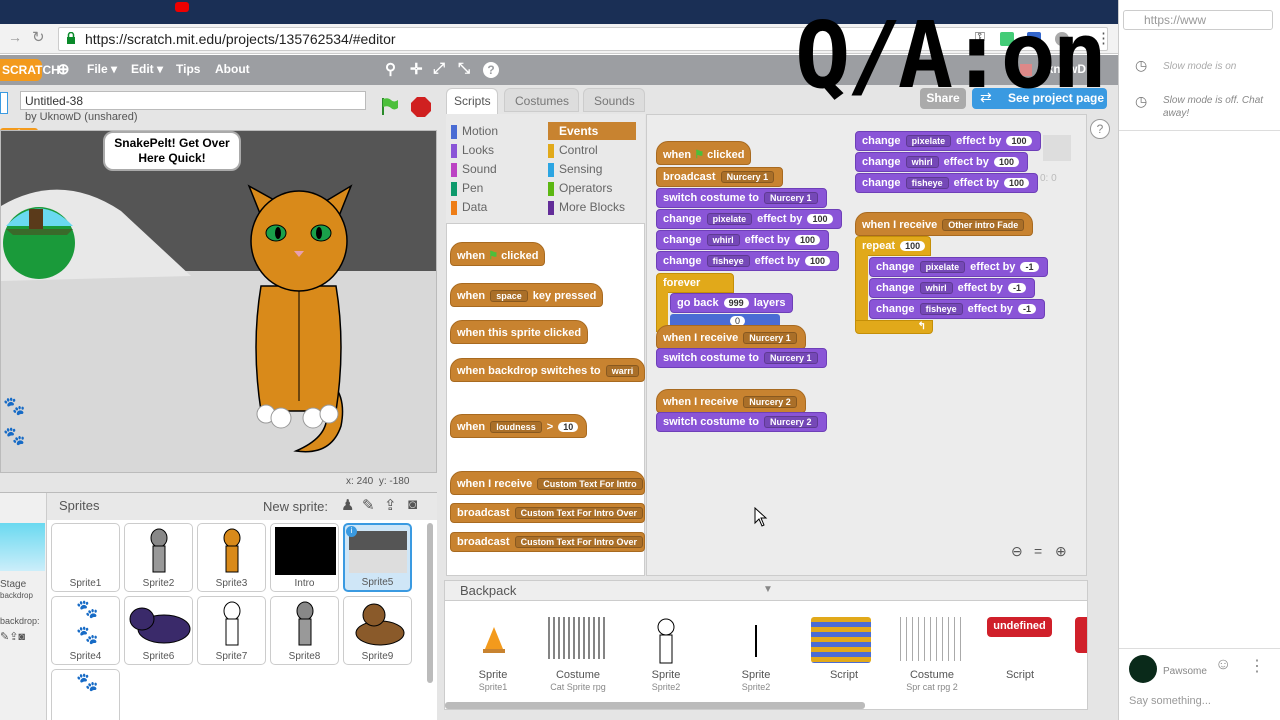 Image resolution: width=1280 pixels, height=720 pixels. I want to click on script-change-whirl: change whirl effect by 100, so click(742, 240).